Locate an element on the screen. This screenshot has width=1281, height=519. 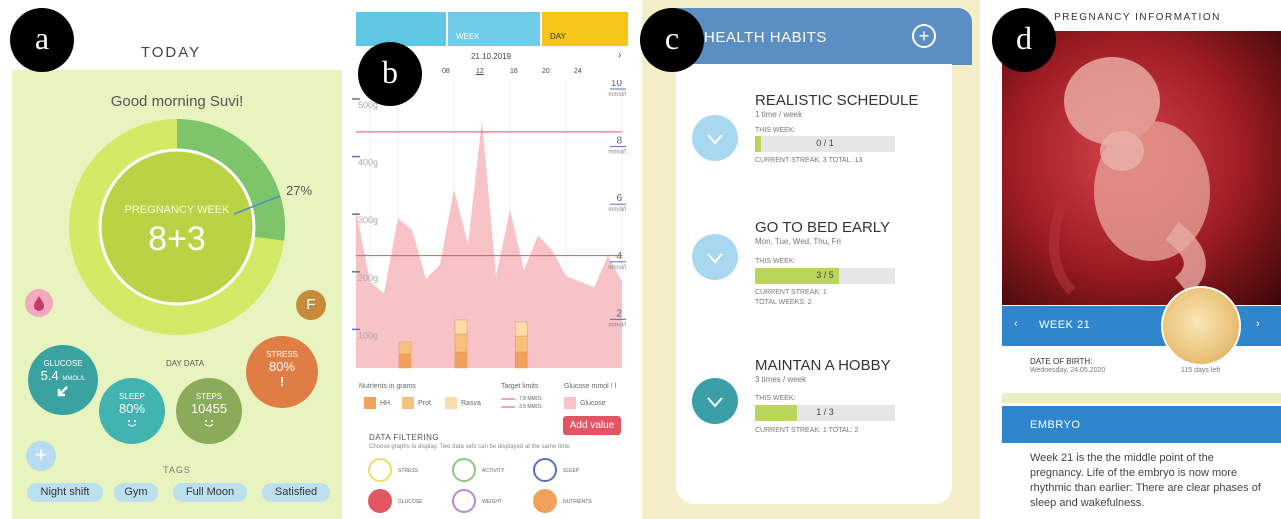
sleep-bubble: SLEEP 80% is located at coordinates (132, 411).